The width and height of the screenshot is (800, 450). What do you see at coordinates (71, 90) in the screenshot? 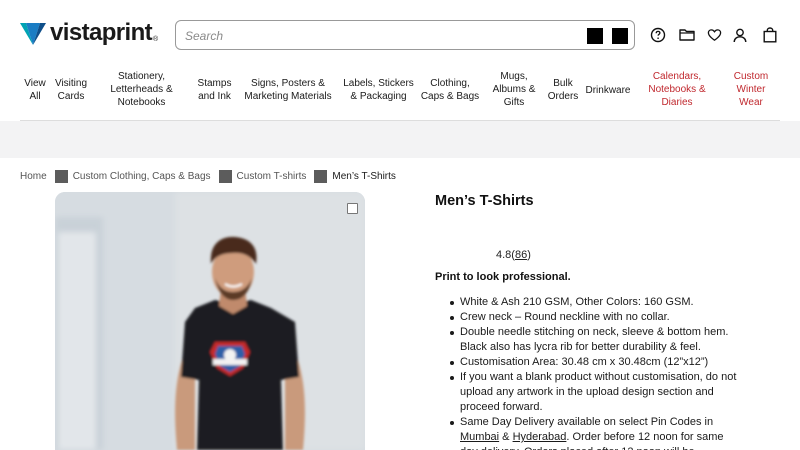
I see `nav-visiting-cards: Visiting Cards` at bounding box center [71, 90].